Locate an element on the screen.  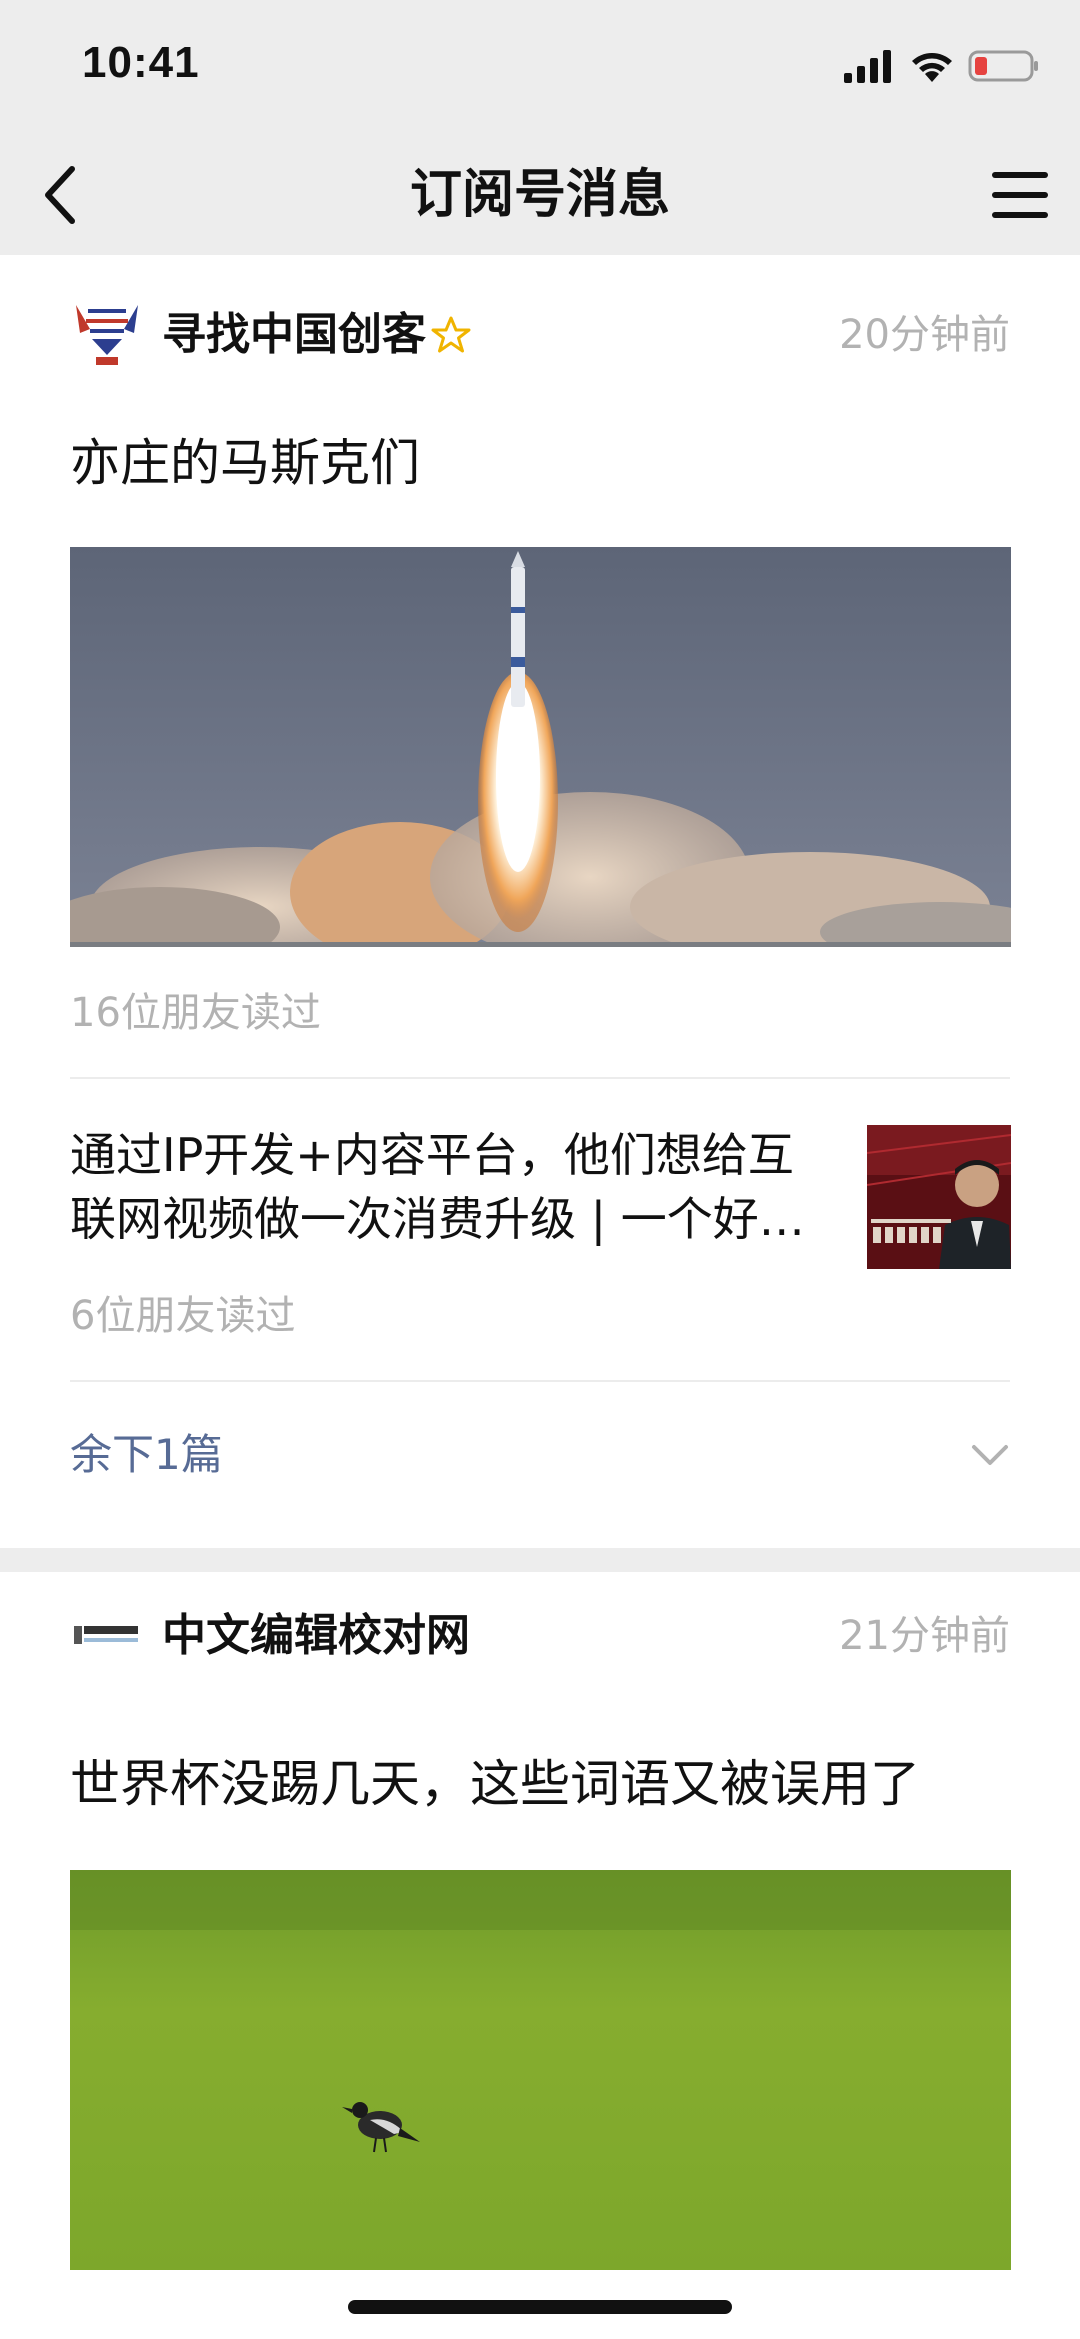
account-header: 中文编辑校对网 21分钟前 is located at coordinates (540, 1636).